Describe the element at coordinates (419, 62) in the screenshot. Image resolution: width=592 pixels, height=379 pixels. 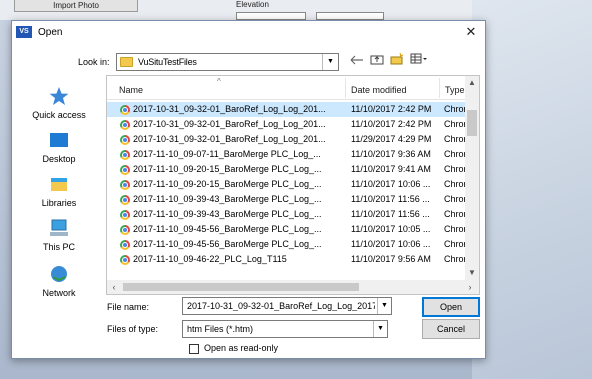
I see `view-menu-icon` at that location.